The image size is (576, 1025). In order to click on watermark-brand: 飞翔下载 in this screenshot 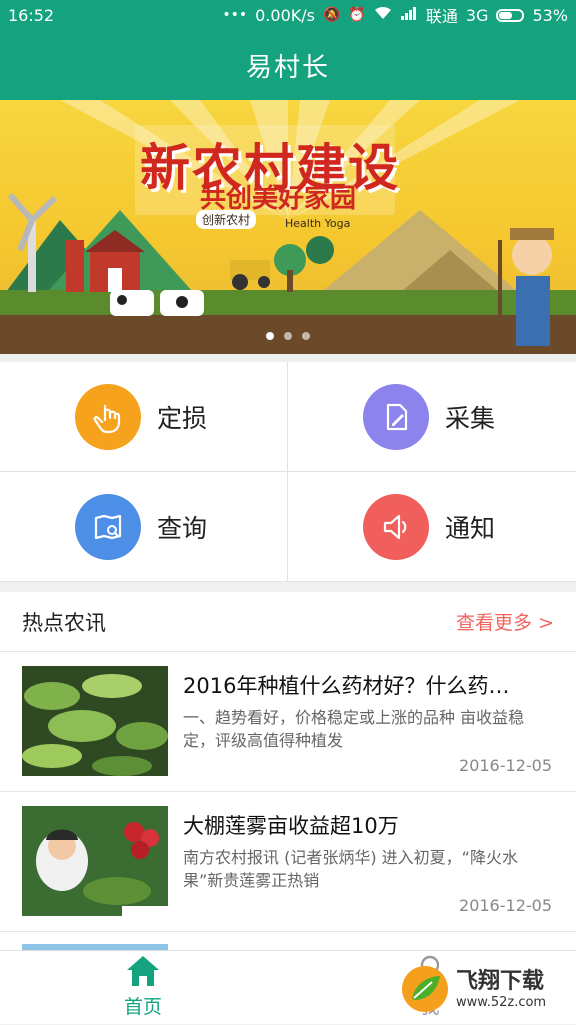, I will do `click(500, 981)`.